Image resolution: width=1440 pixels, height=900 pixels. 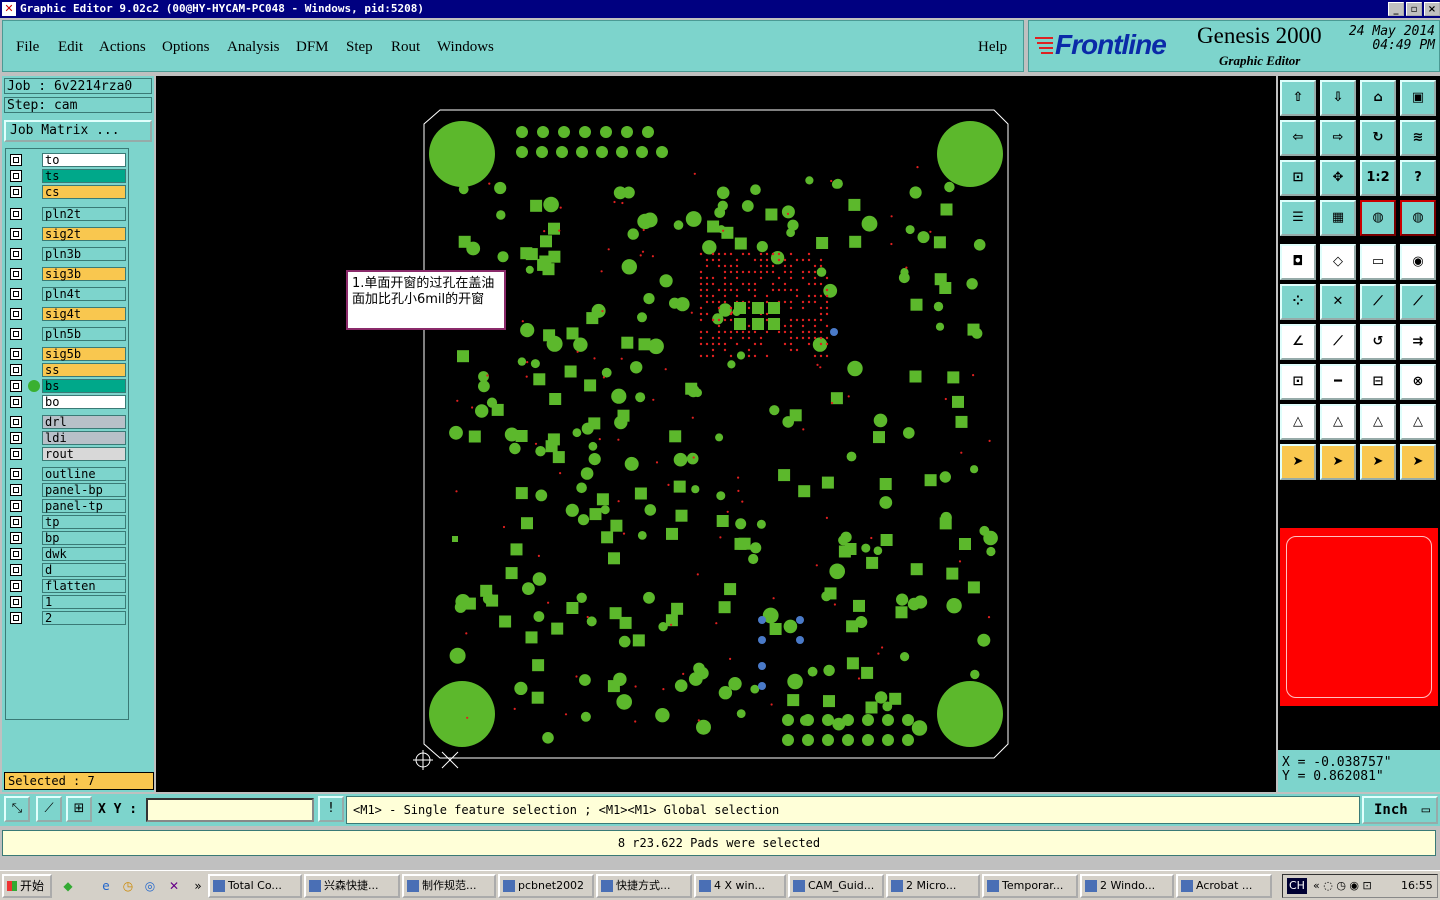 What do you see at coordinates (67, 602) in the screenshot?
I see `layer-row: 1` at bounding box center [67, 602].